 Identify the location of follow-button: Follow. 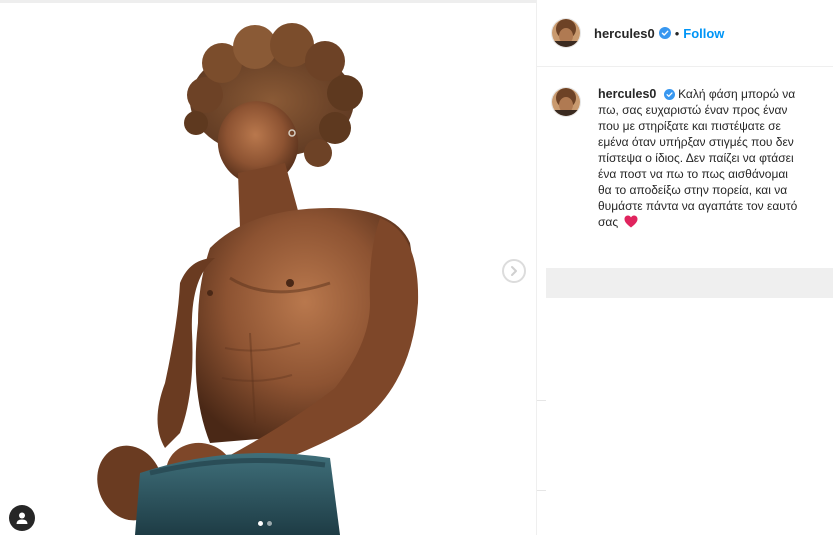
(703, 33).